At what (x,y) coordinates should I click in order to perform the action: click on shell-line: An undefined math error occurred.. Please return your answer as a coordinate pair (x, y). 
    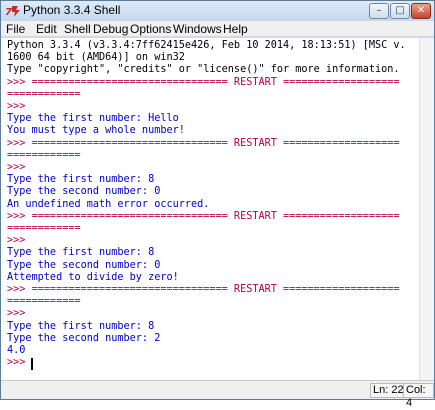
    Looking at the image, I should click on (108, 204).